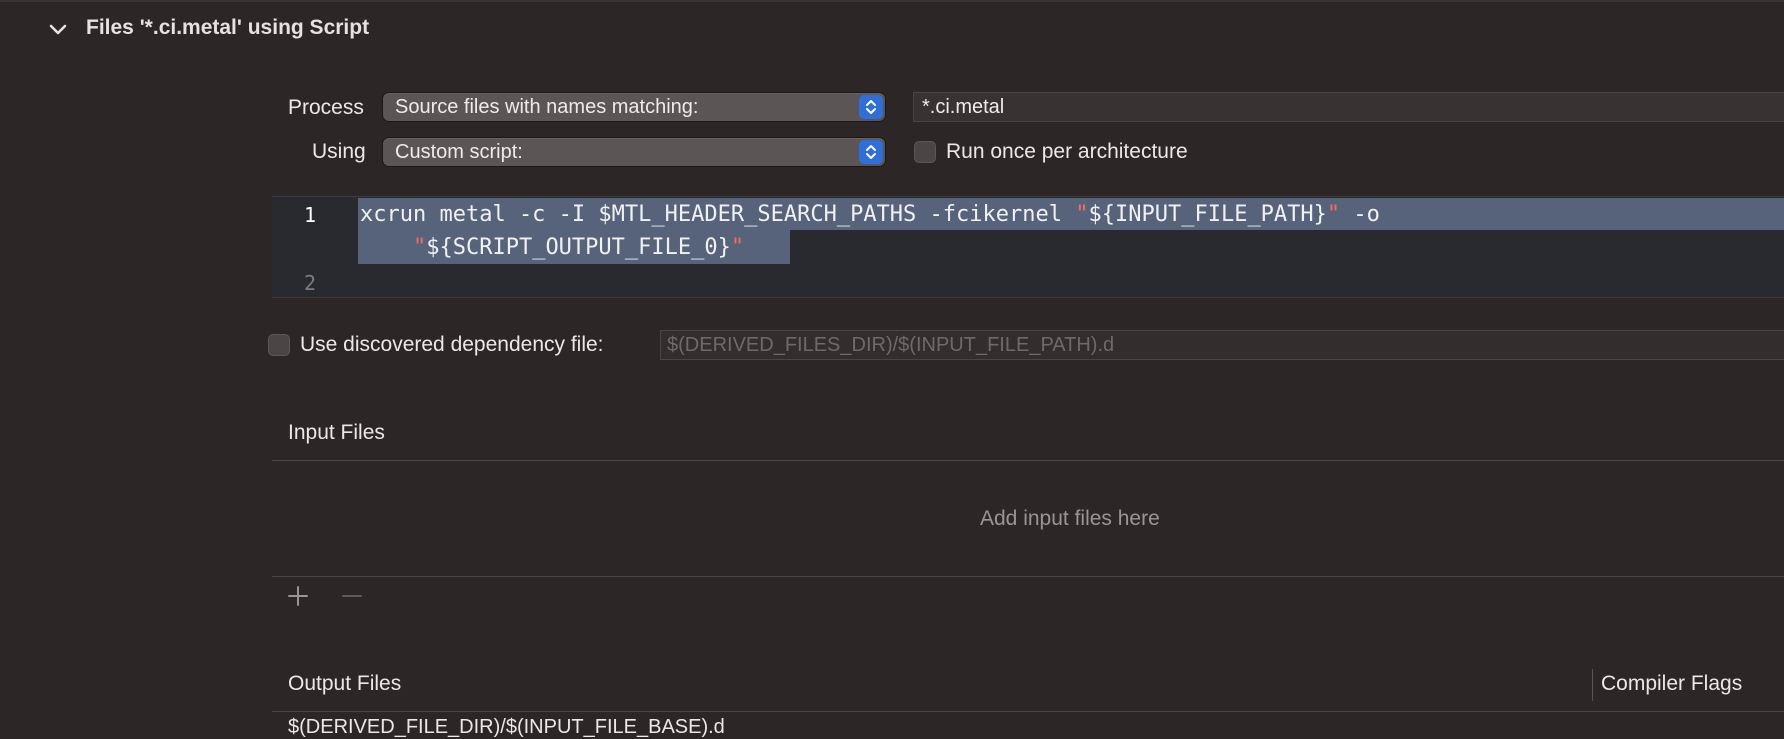 Image resolution: width=1784 pixels, height=739 pixels. Describe the element at coordinates (506, 727) in the screenshot. I see `output-file-row: $(DERIVED_FILE_DIR)/$(INPUT_FILE_BASE).d` at that location.